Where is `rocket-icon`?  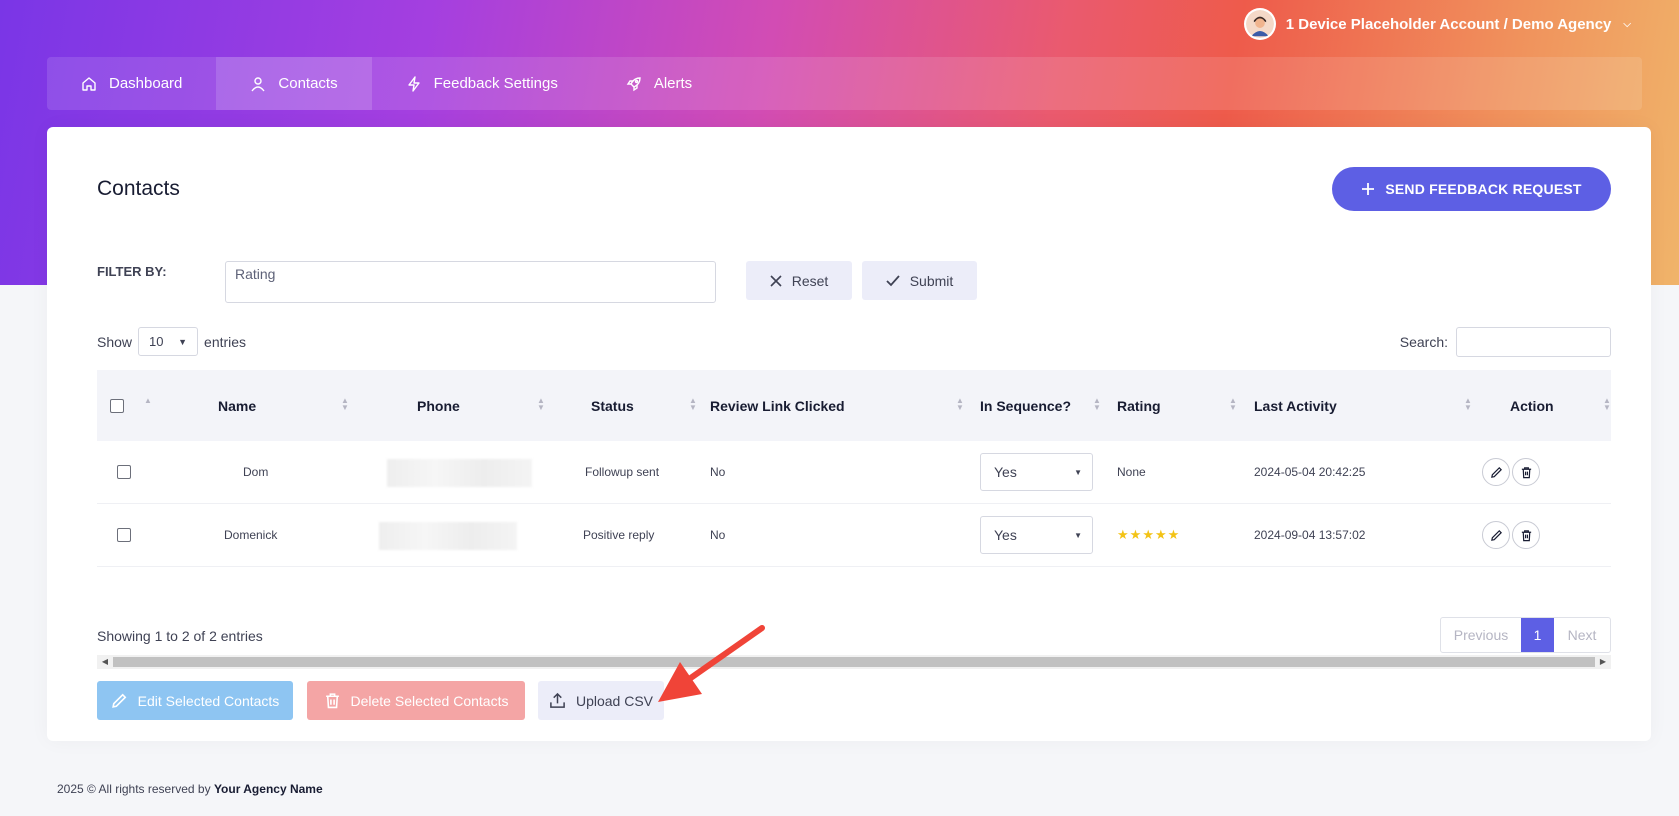 rocket-icon is located at coordinates (633, 83).